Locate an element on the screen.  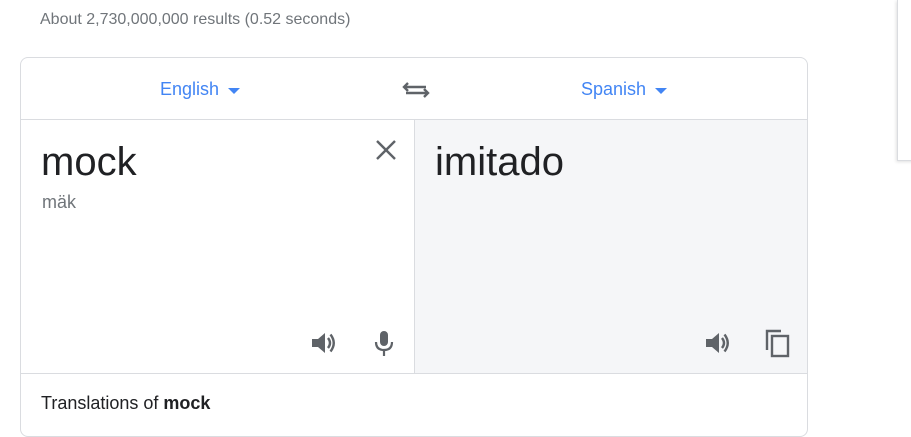
target-language-select: Spanish is located at coordinates (624, 89).